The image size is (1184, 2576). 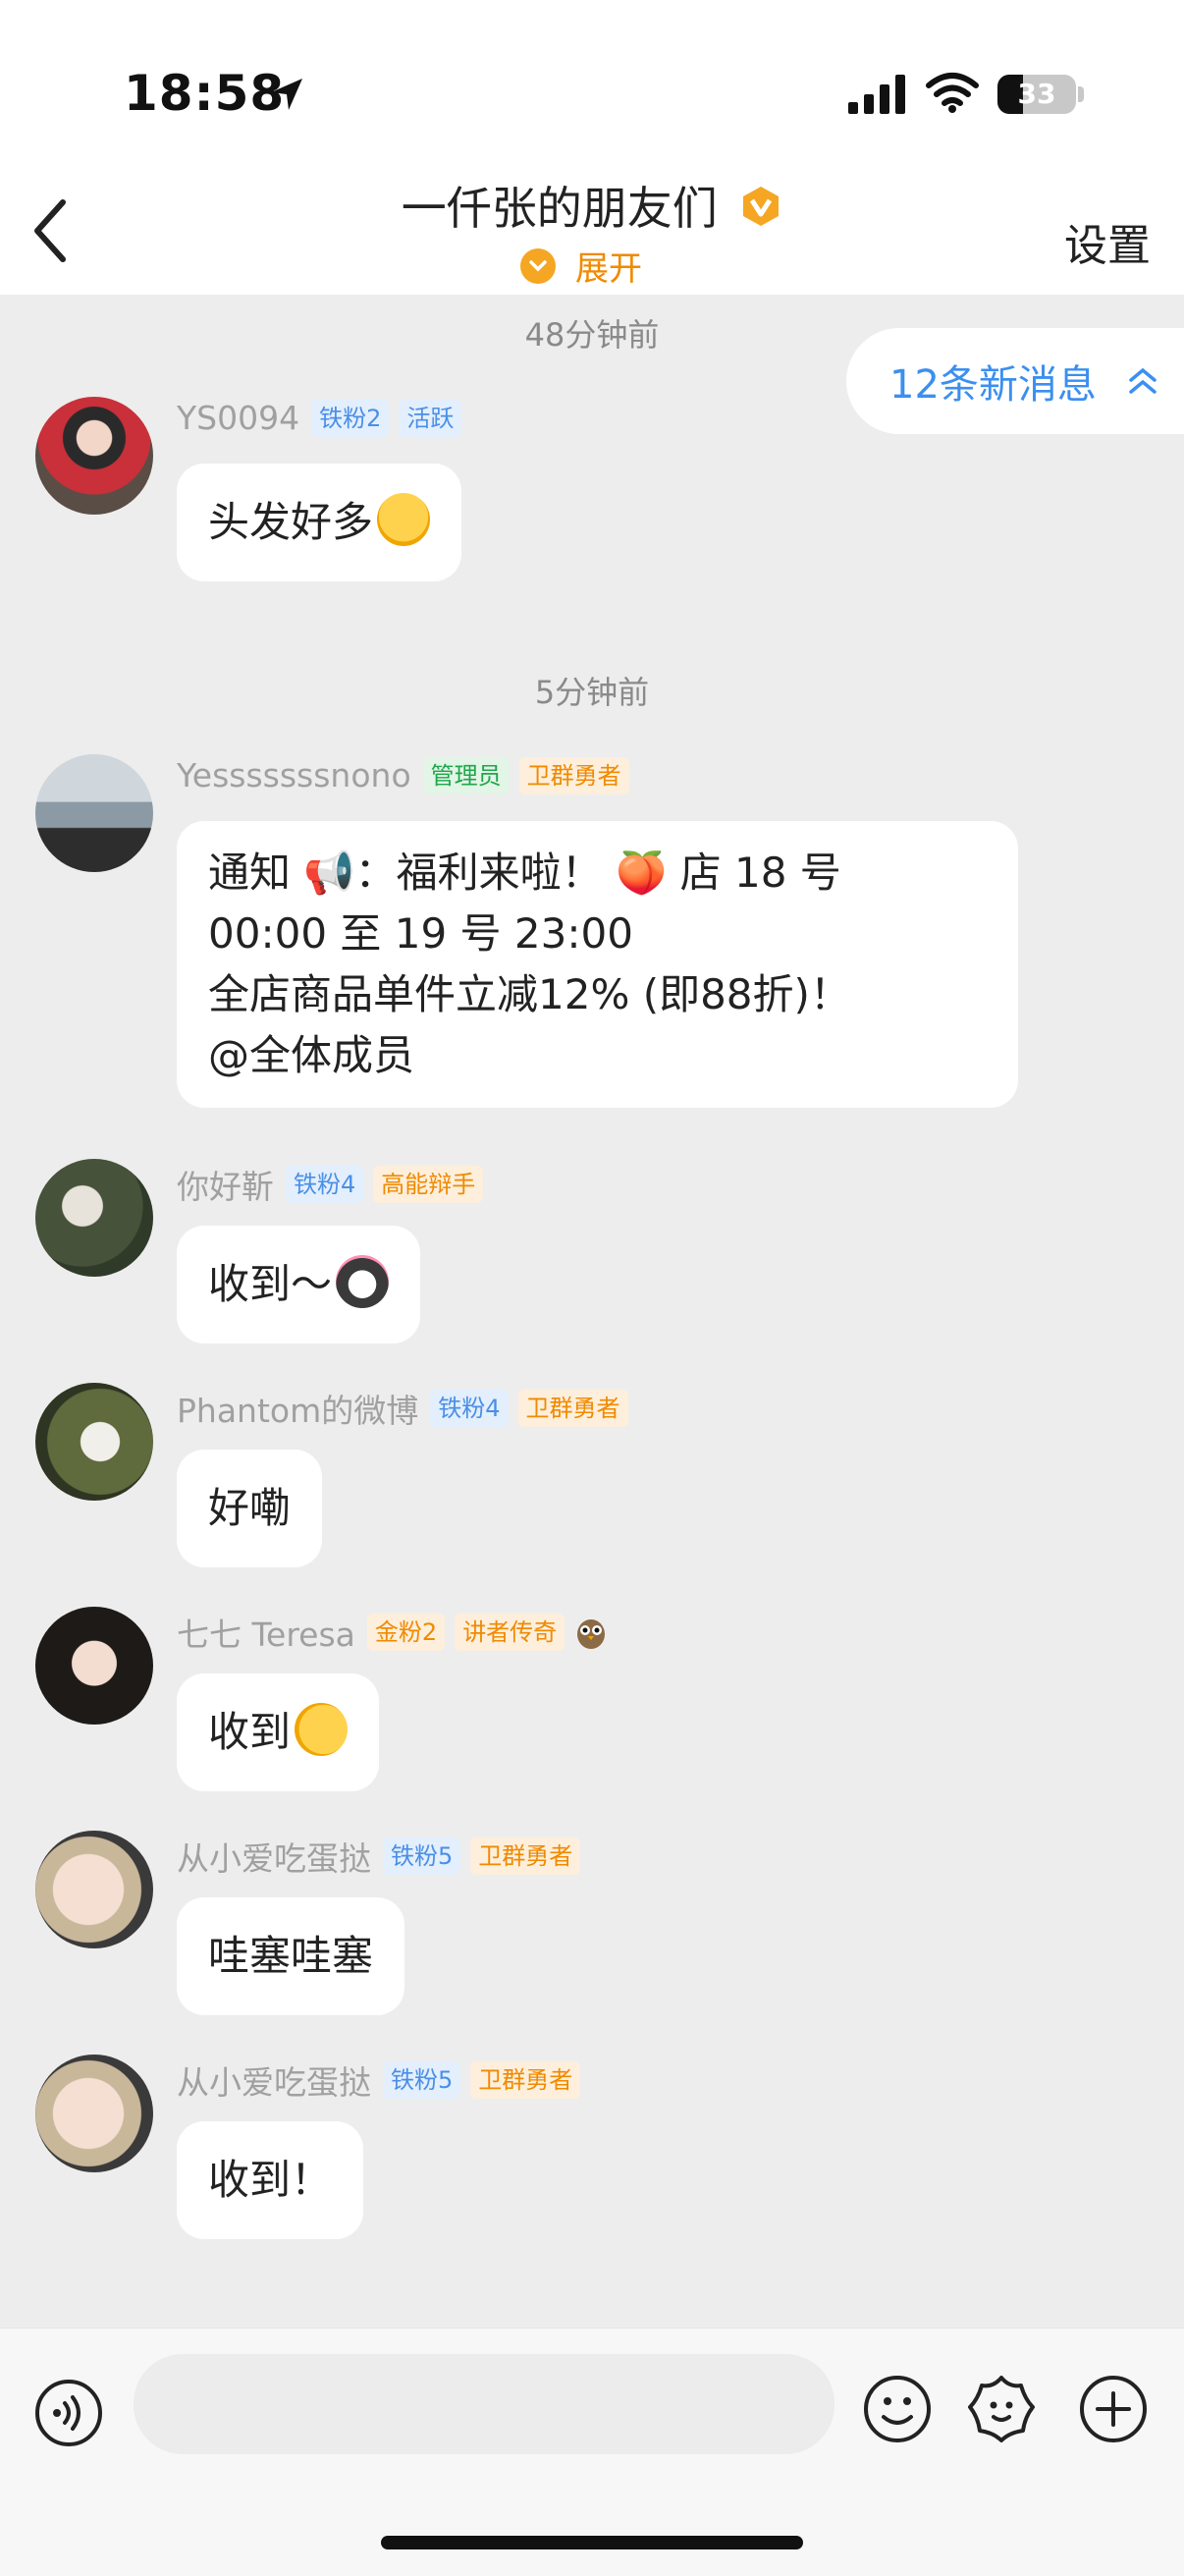 What do you see at coordinates (592, 84) in the screenshot?
I see `status-bar: 18:58 33` at bounding box center [592, 84].